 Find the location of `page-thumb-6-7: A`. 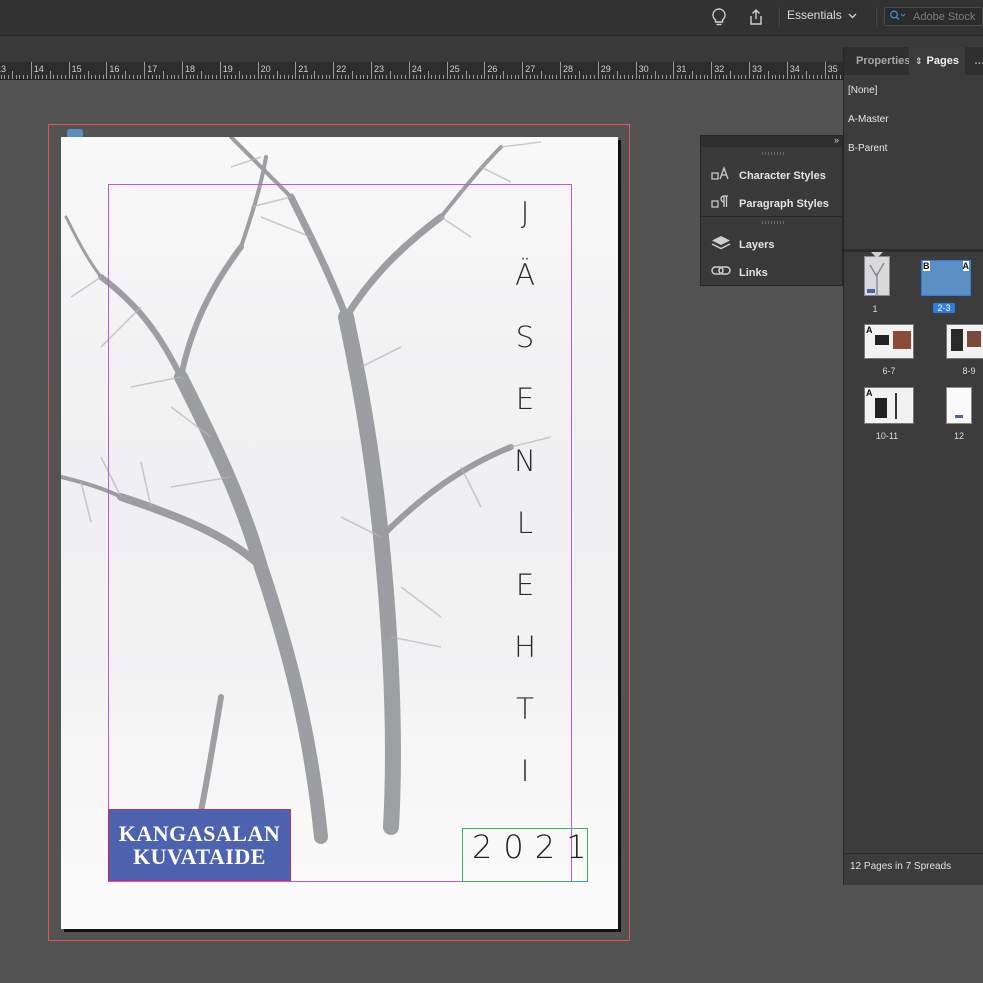

page-thumb-6-7: A is located at coordinates (889, 341).